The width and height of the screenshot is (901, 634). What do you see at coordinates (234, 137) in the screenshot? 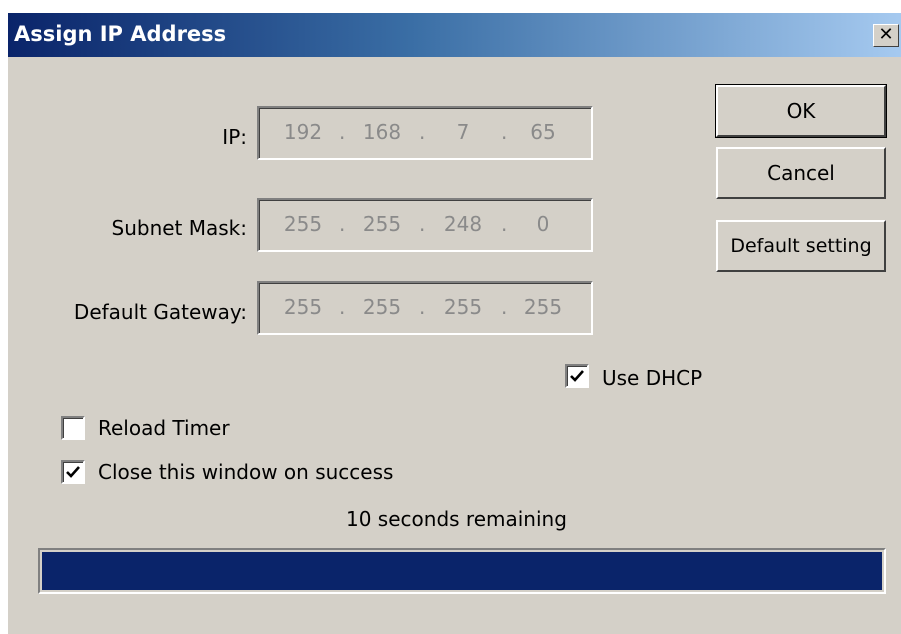
I see `ip-label: IP:` at bounding box center [234, 137].